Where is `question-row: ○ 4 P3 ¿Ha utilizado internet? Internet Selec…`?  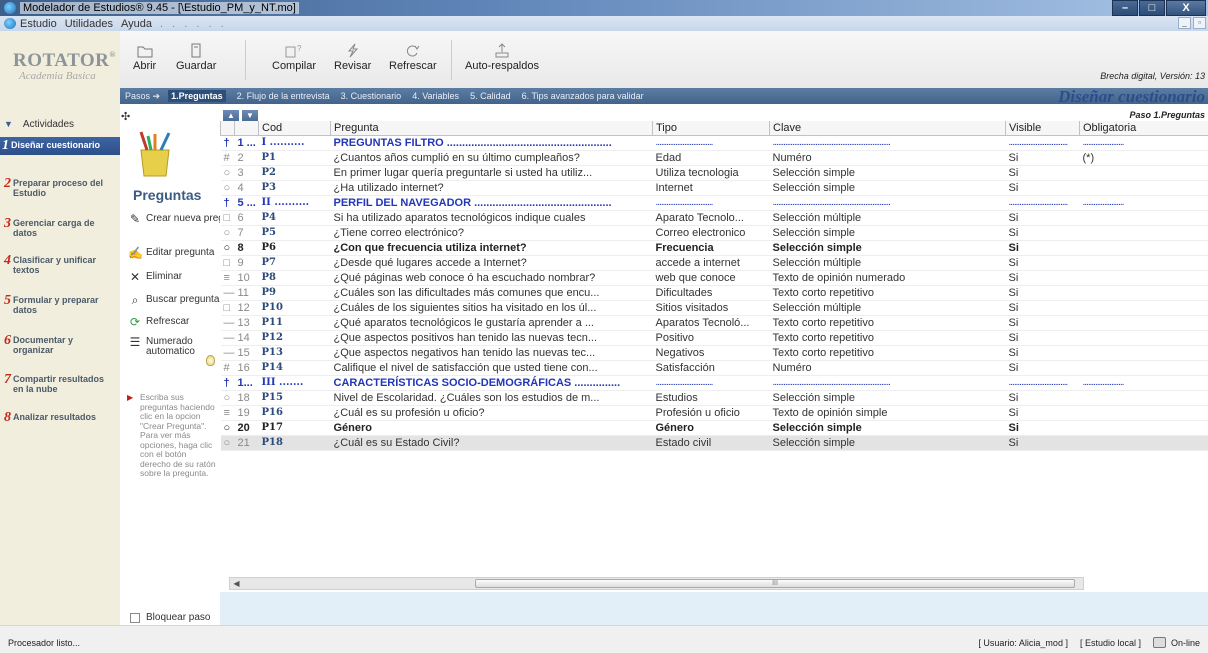 question-row: ○ 4 P3 ¿Ha utilizado internet? Internet Selec… is located at coordinates (714, 188).